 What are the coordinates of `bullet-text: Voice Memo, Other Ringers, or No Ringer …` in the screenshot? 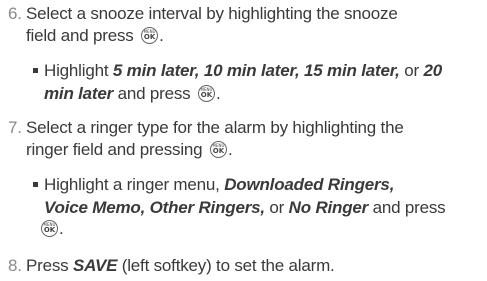 It's located at (245, 207).